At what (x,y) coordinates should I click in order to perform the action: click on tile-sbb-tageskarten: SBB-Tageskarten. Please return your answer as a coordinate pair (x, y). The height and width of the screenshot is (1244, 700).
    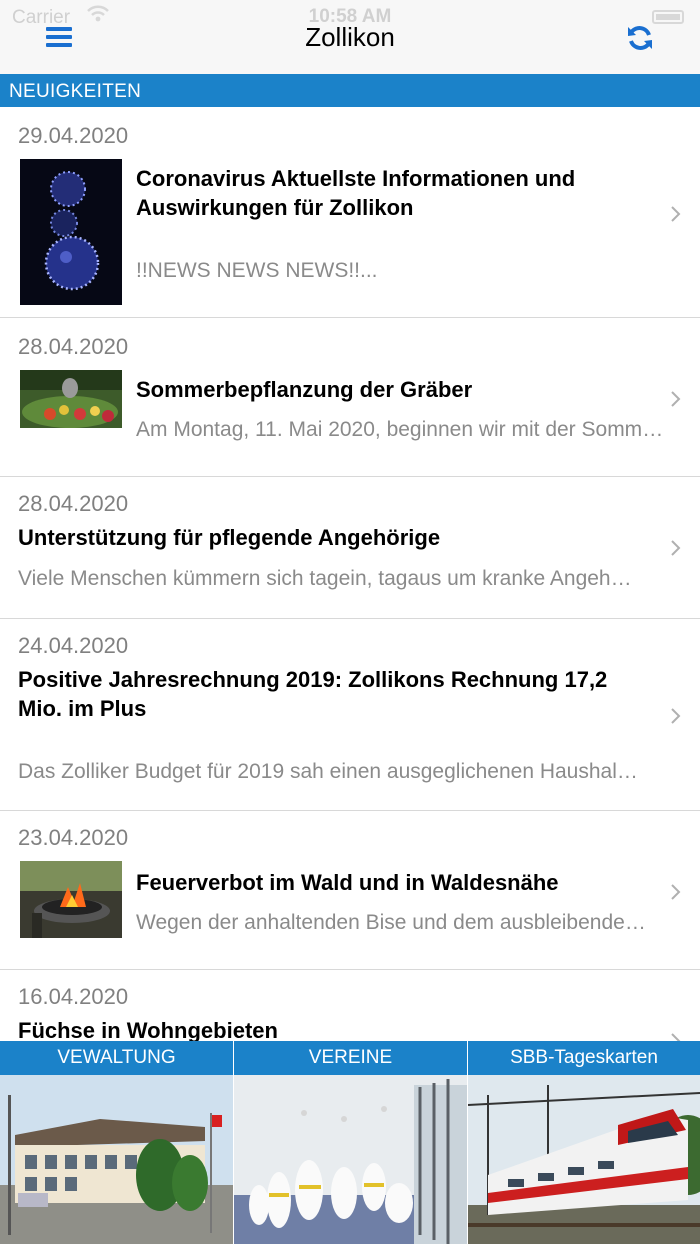
    Looking at the image, I should click on (584, 1142).